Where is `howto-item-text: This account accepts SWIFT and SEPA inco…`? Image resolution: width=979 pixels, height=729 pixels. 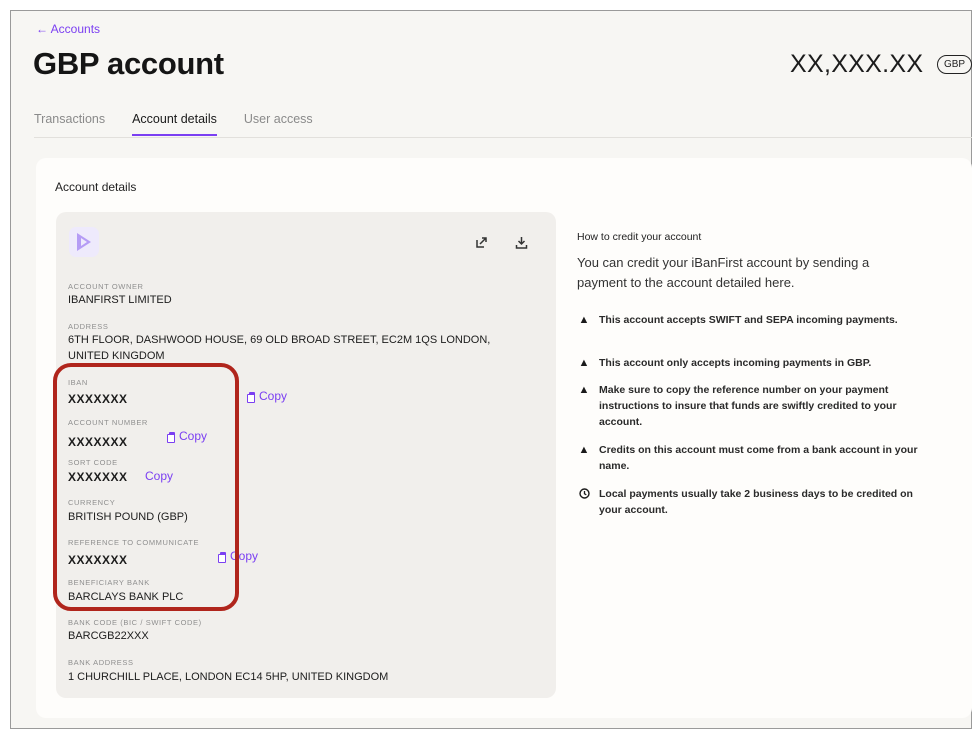
howto-item-text: This account accepts SWIFT and SEPA inco… is located at coordinates (748, 320).